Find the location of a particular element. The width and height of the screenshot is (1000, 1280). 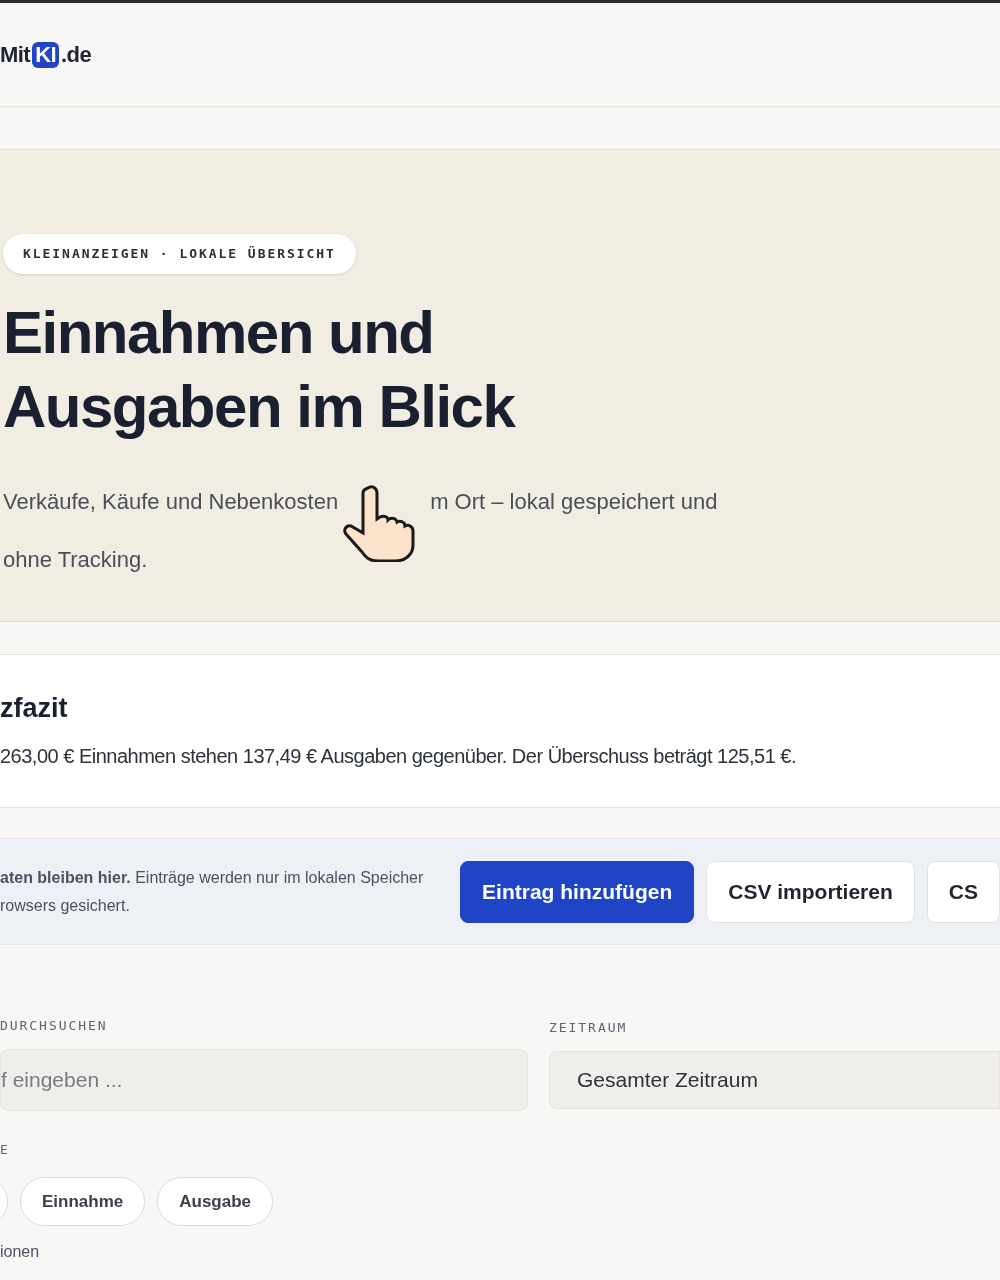

filter-chip: Einnahme is located at coordinates (83, 1201).